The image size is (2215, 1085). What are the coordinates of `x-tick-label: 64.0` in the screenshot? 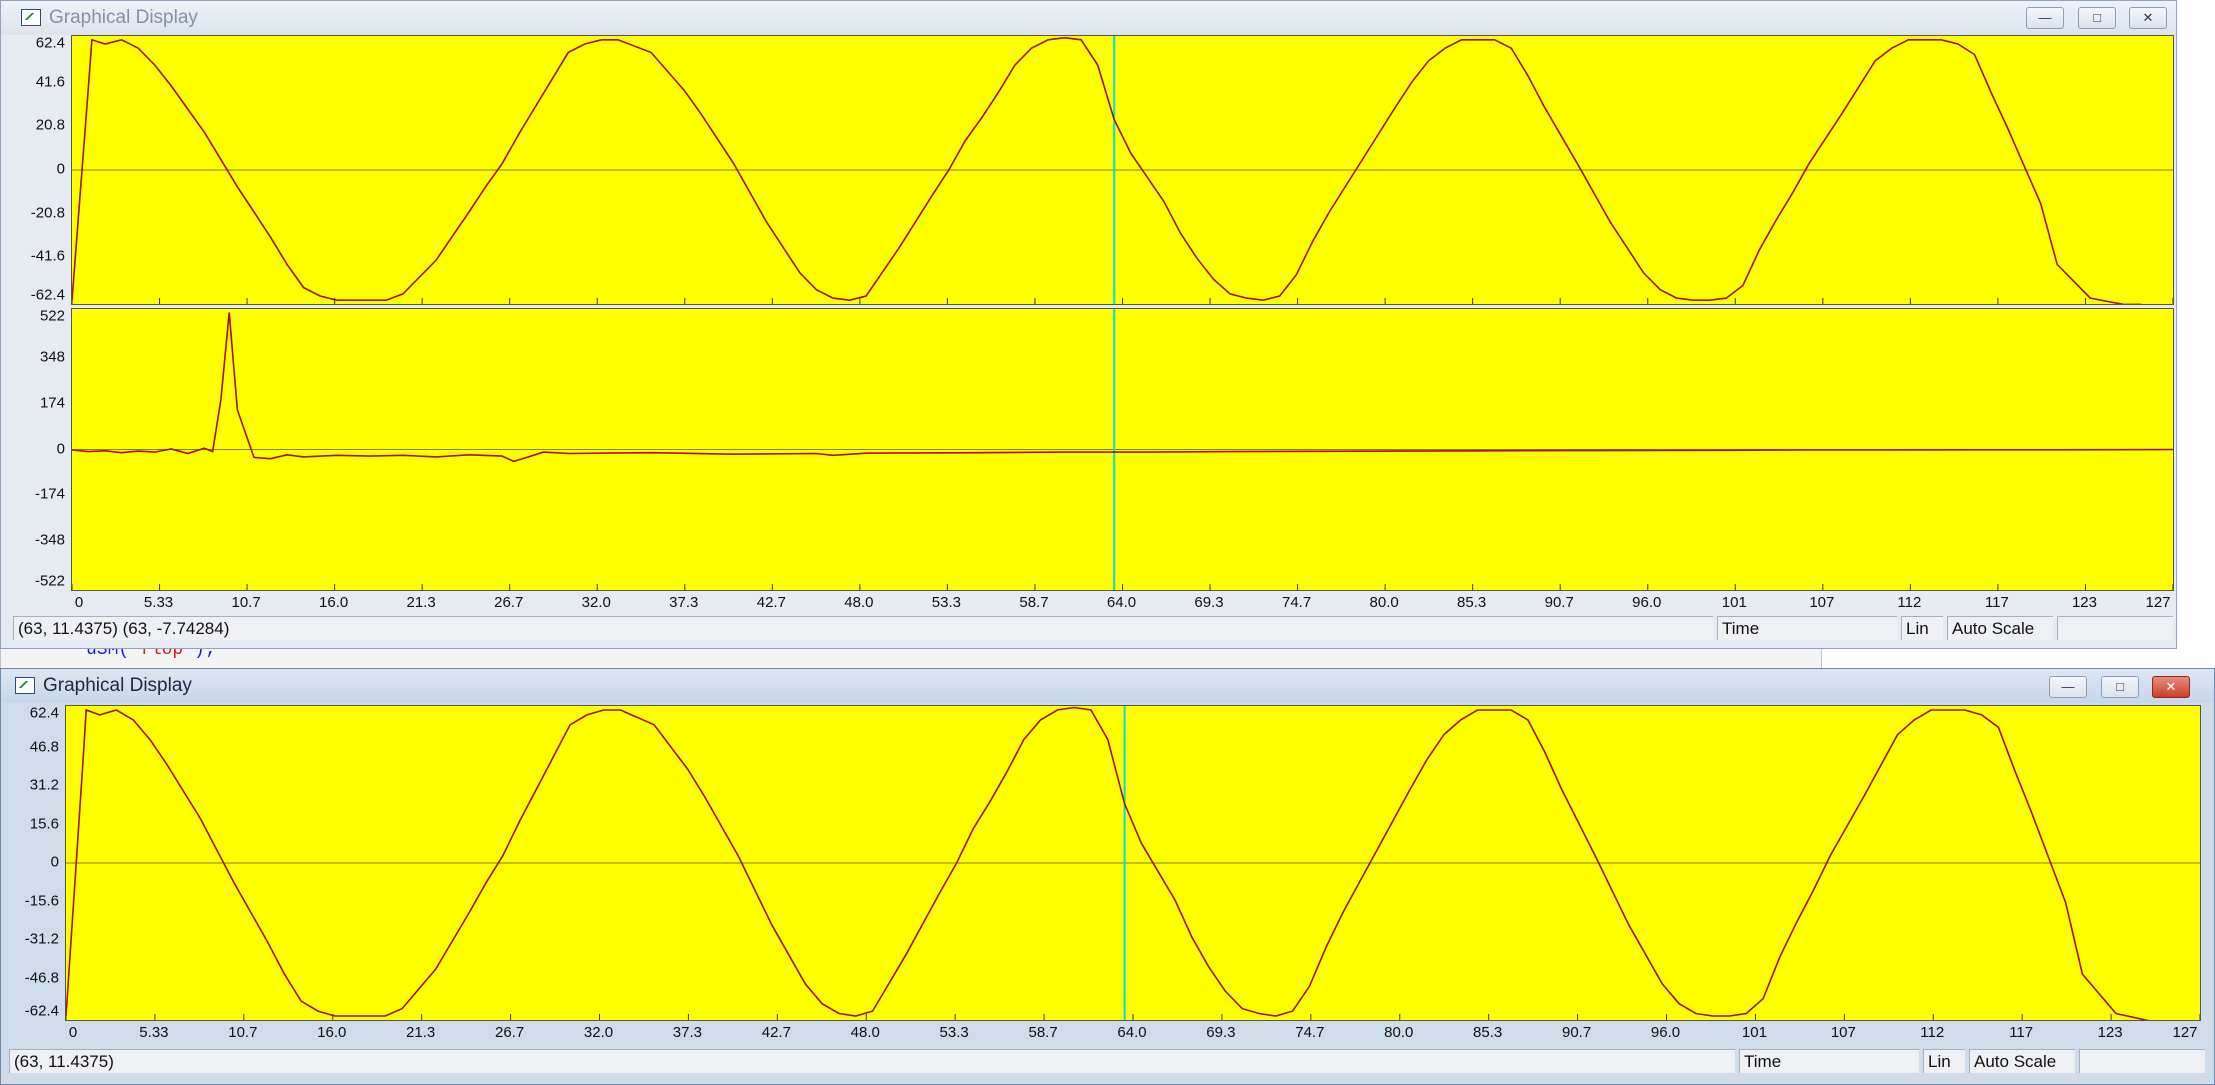 It's located at (1132, 1032).